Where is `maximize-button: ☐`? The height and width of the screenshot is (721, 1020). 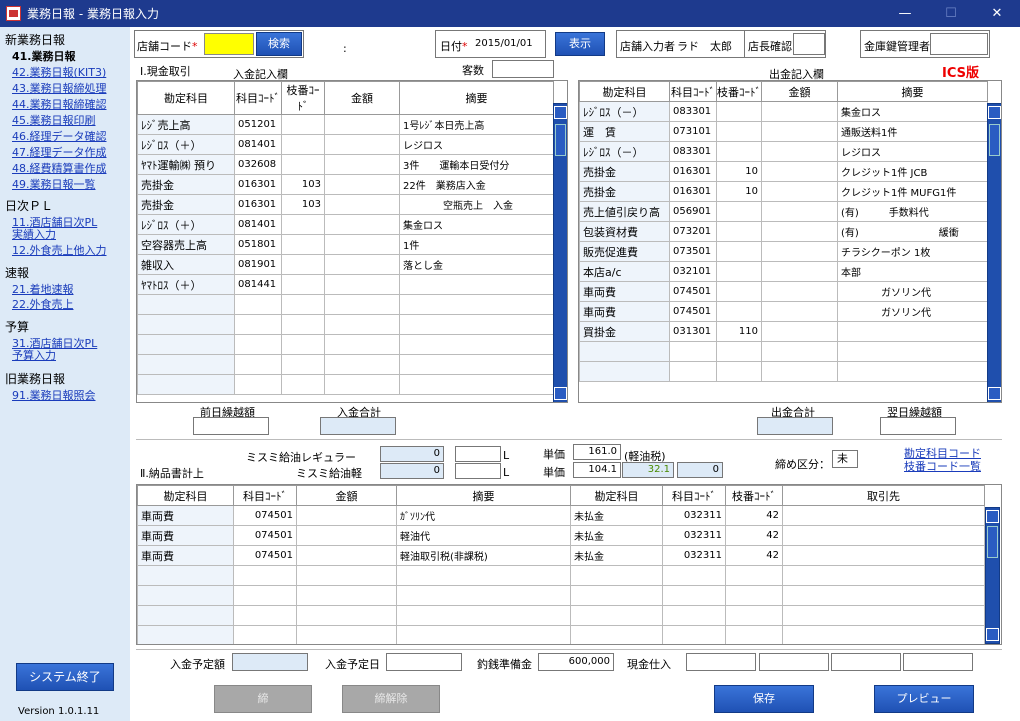 maximize-button: ☐ is located at coordinates (951, 13).